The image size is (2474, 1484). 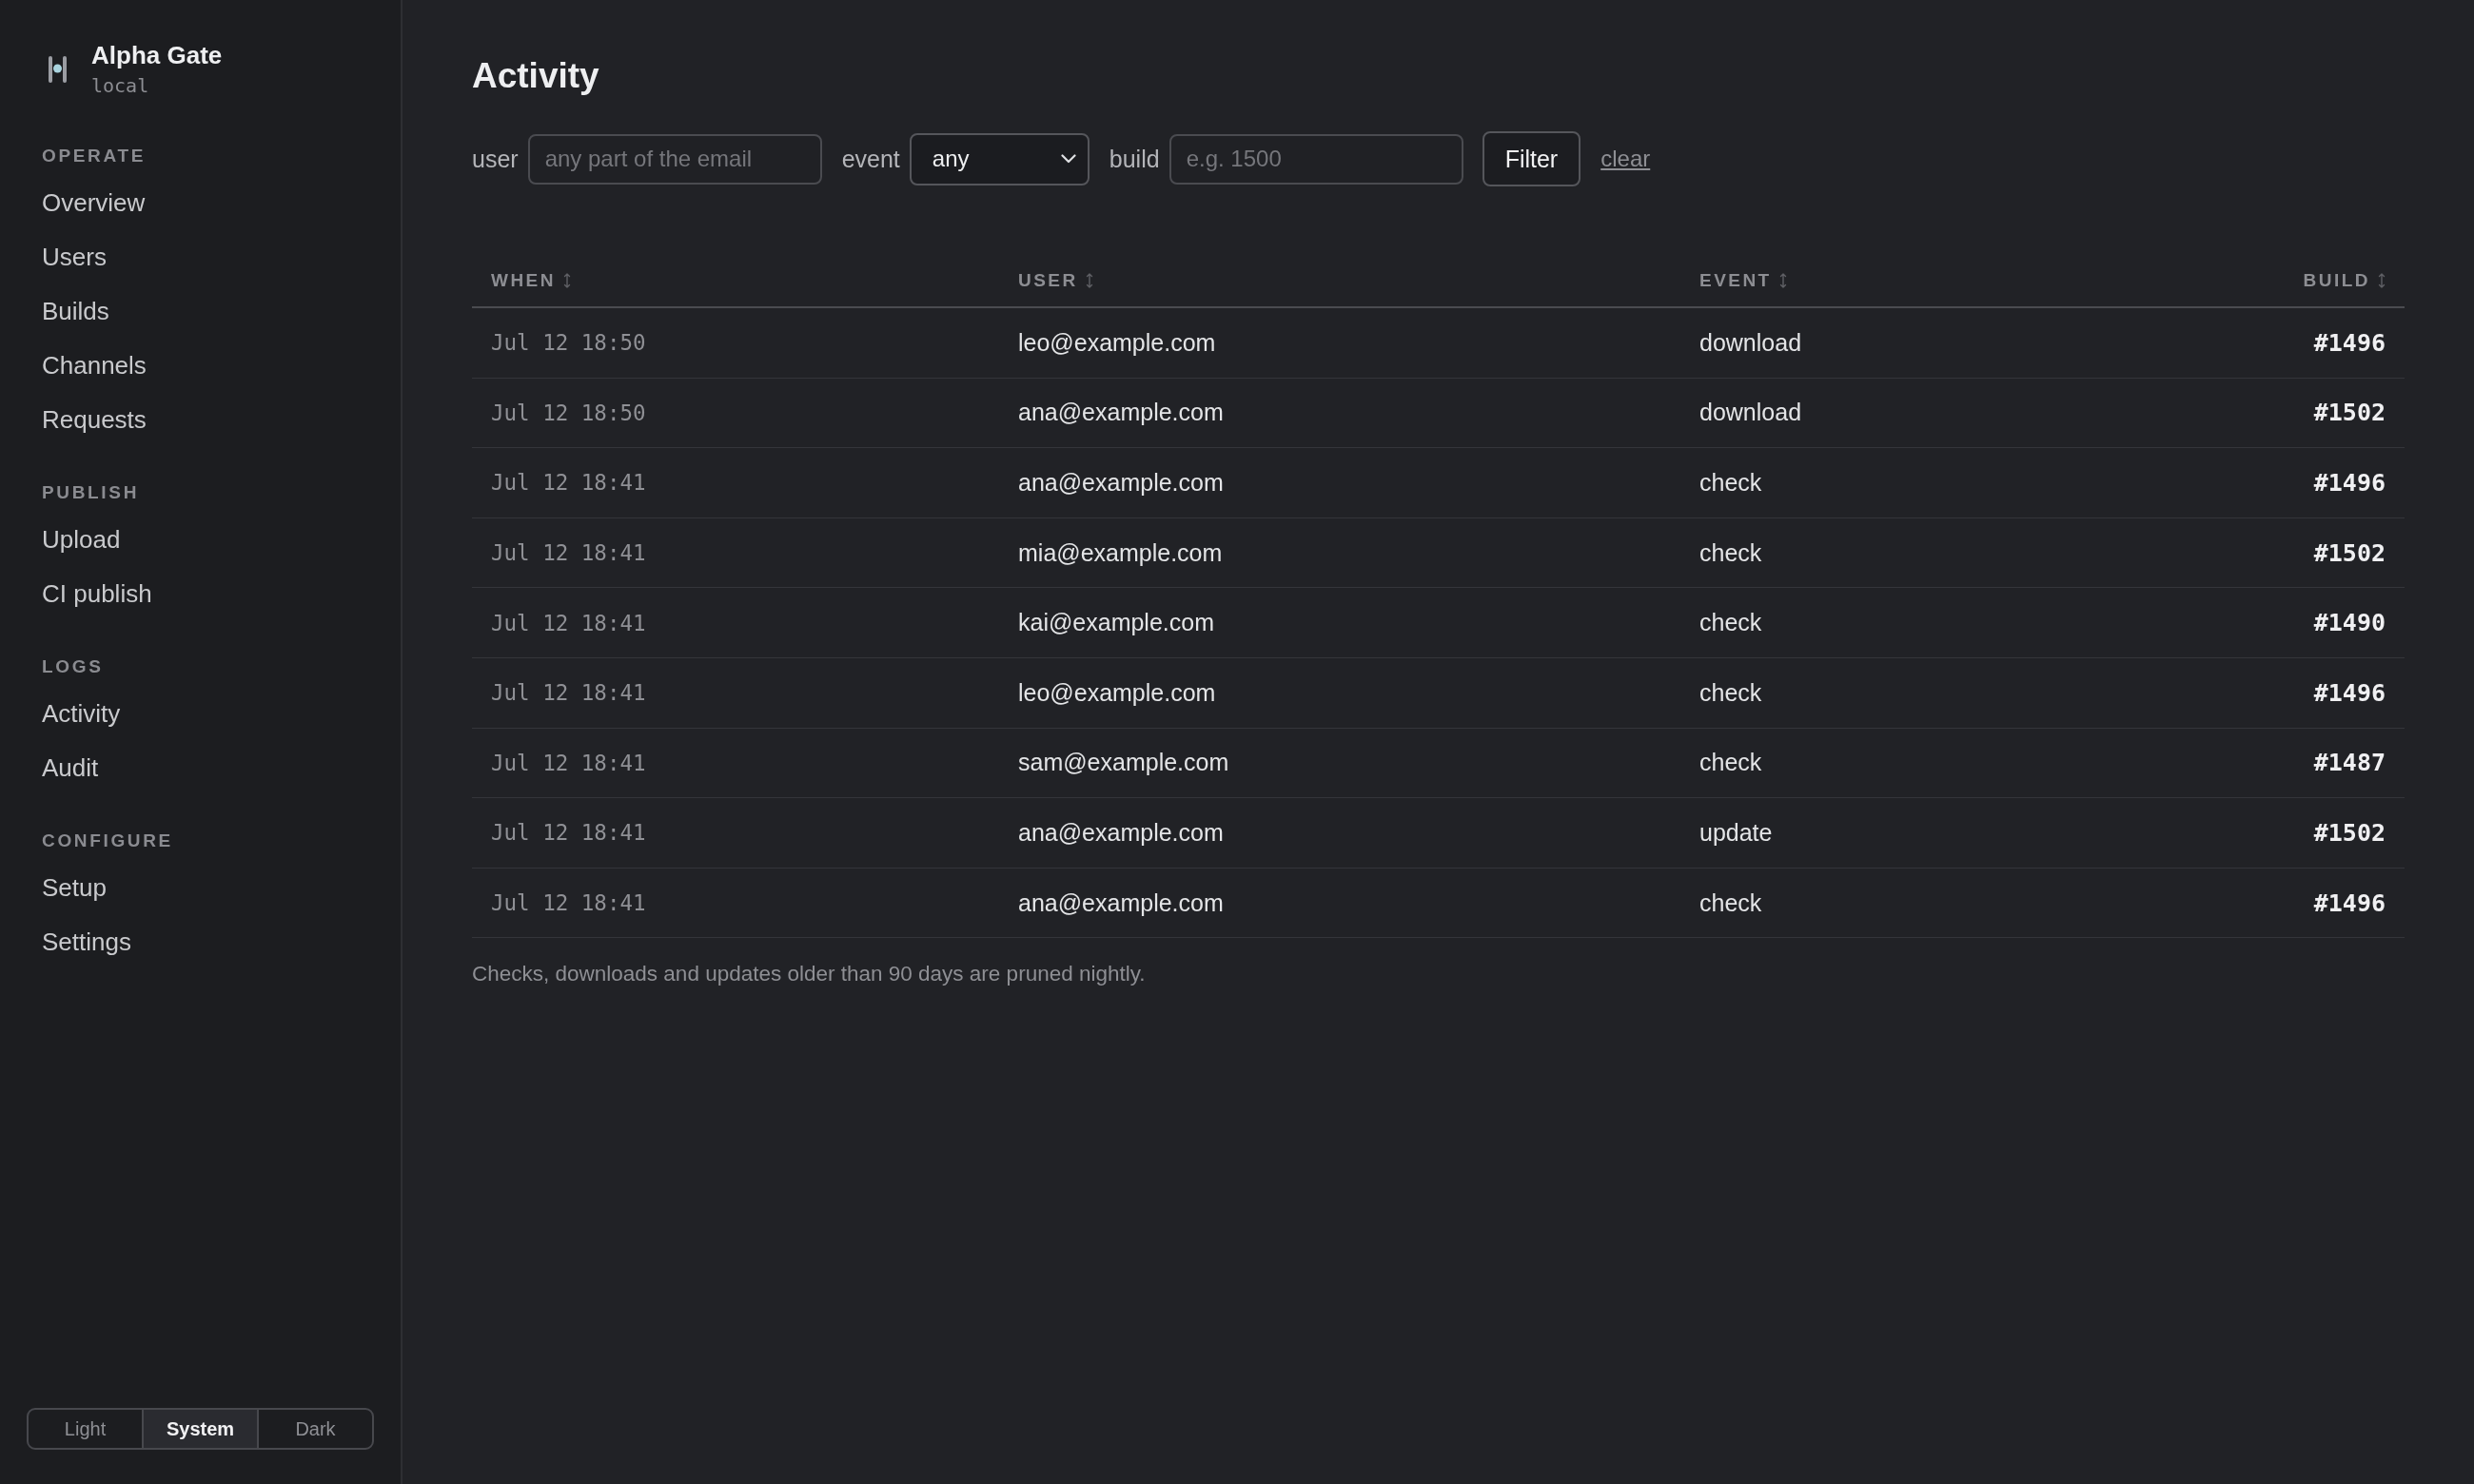 I want to click on filter-label: event, so click(x=871, y=159).